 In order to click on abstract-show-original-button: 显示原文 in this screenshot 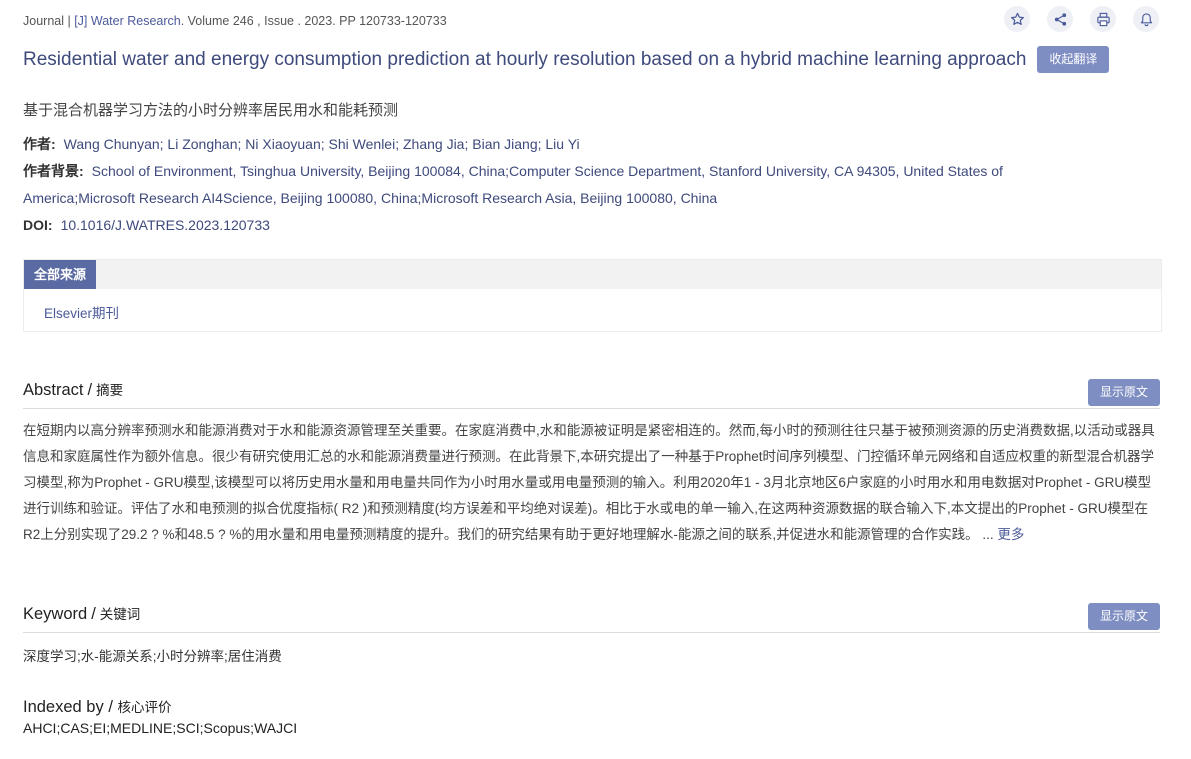, I will do `click(1123, 392)`.